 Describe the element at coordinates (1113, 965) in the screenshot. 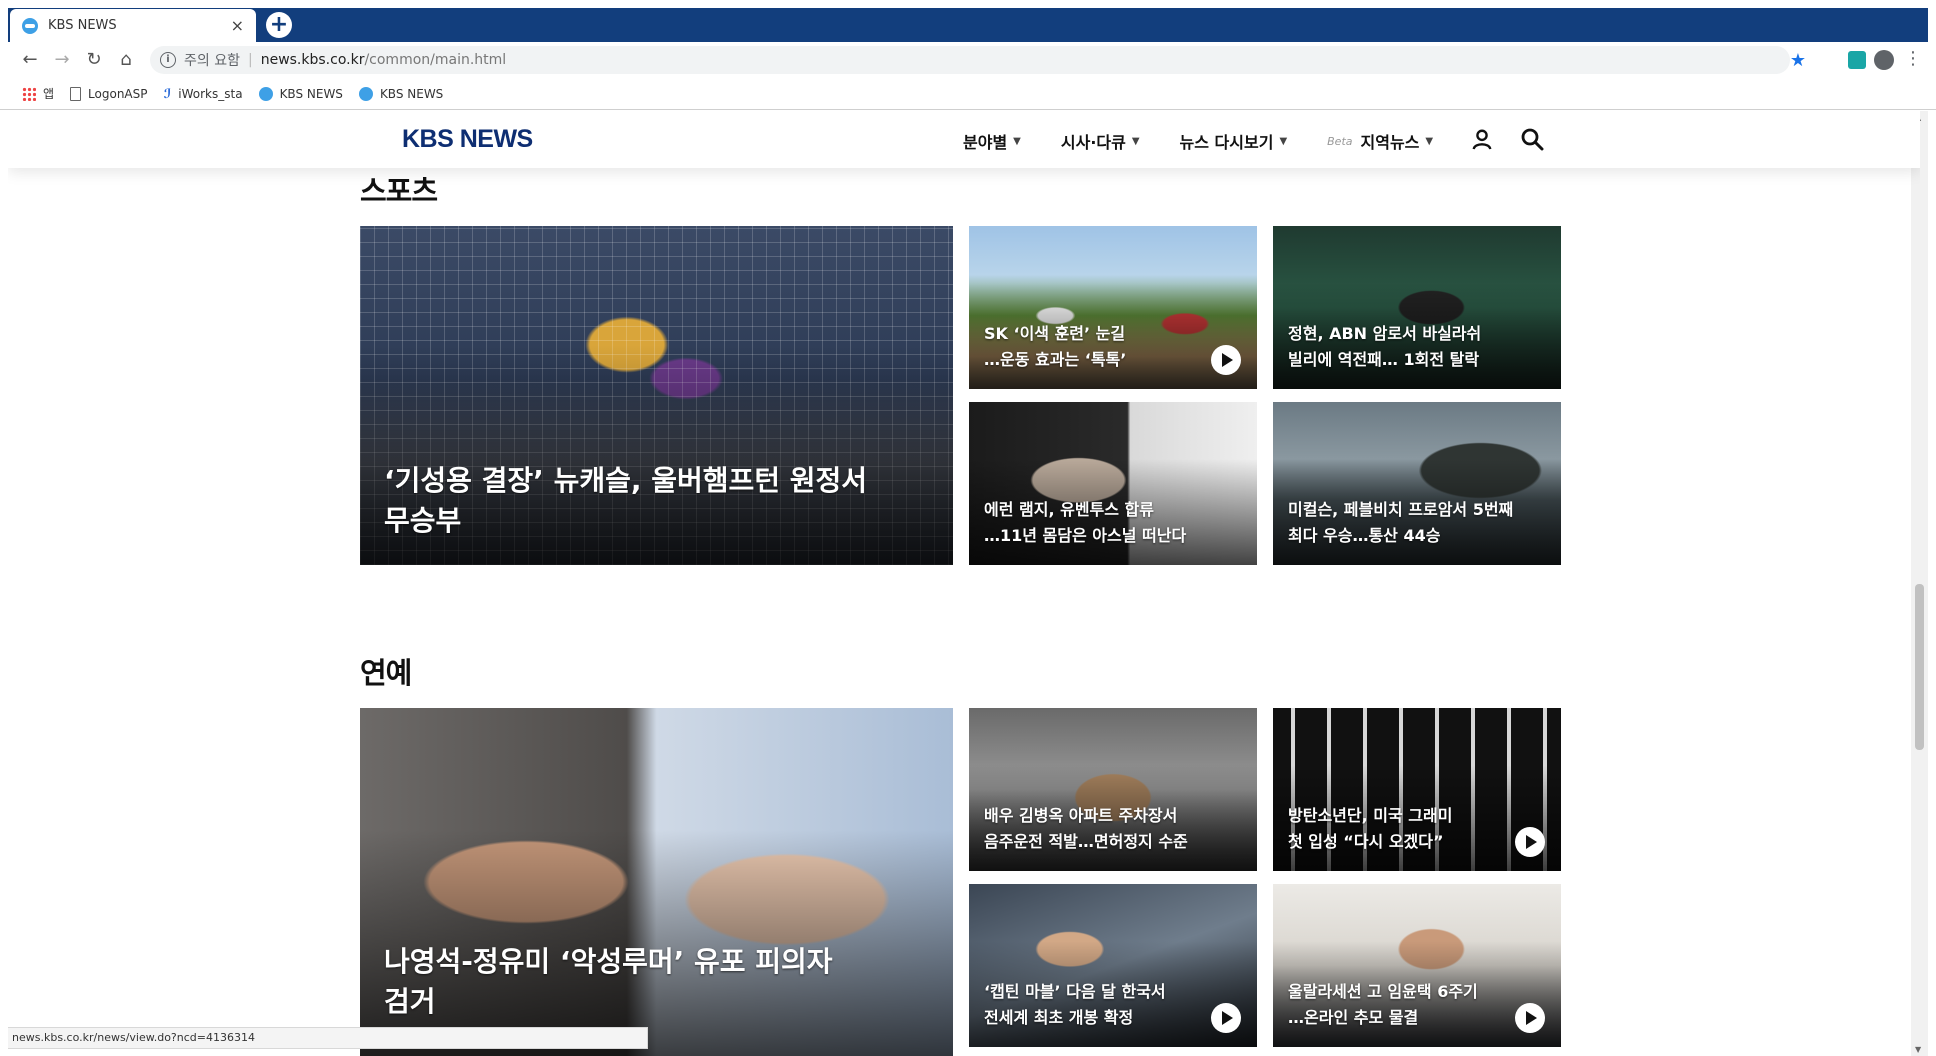

I see `entertainment-card-3: ‘캡틴 마블’ 다음 달 한국서 전세계 최초 개봉 확정` at that location.